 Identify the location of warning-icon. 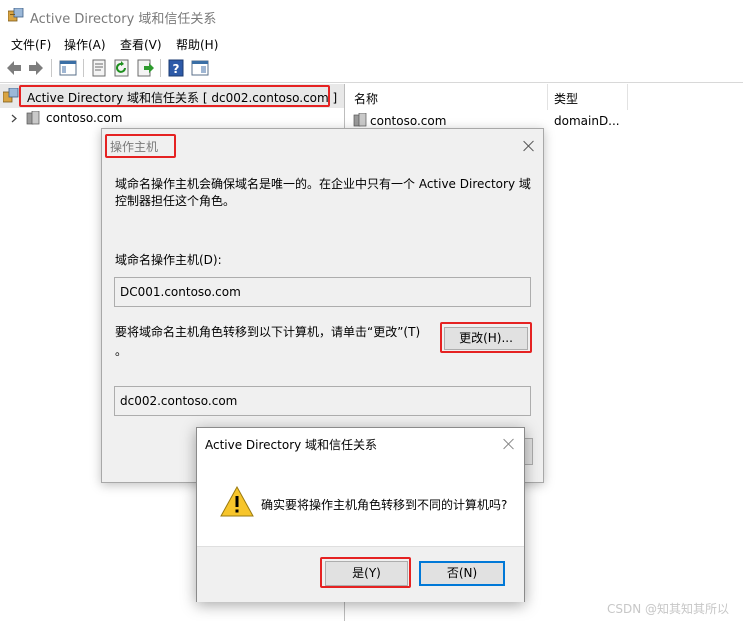
(237, 501).